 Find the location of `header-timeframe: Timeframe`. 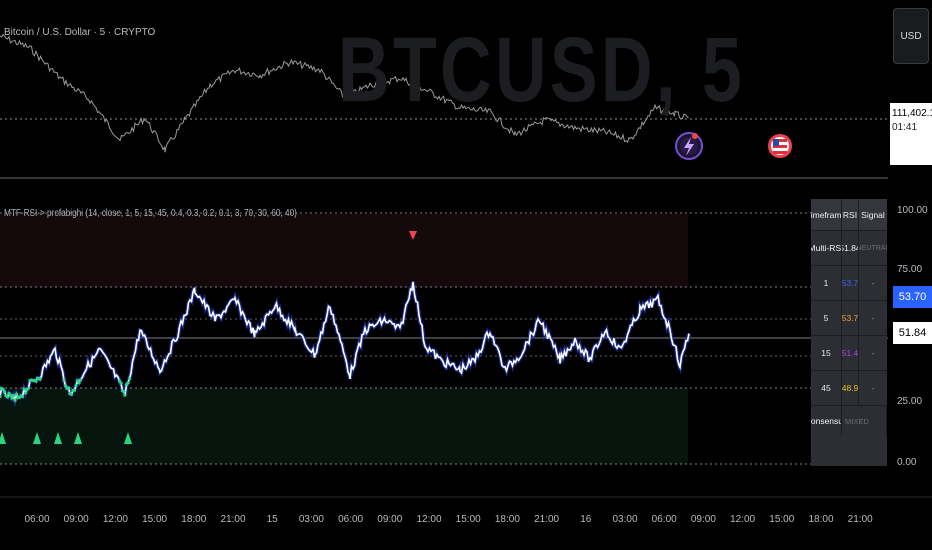

header-timeframe: Timeframe is located at coordinates (826, 214).